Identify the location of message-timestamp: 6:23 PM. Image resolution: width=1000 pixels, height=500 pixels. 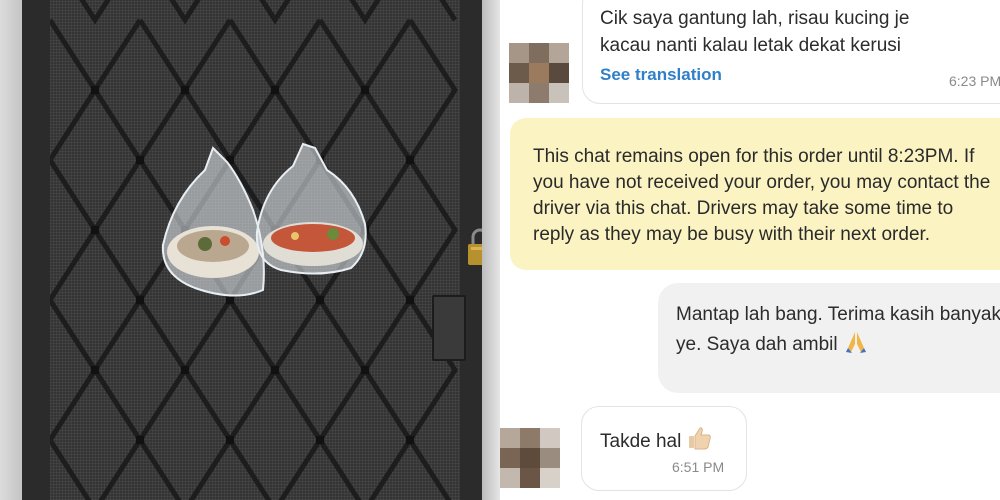
(974, 81).